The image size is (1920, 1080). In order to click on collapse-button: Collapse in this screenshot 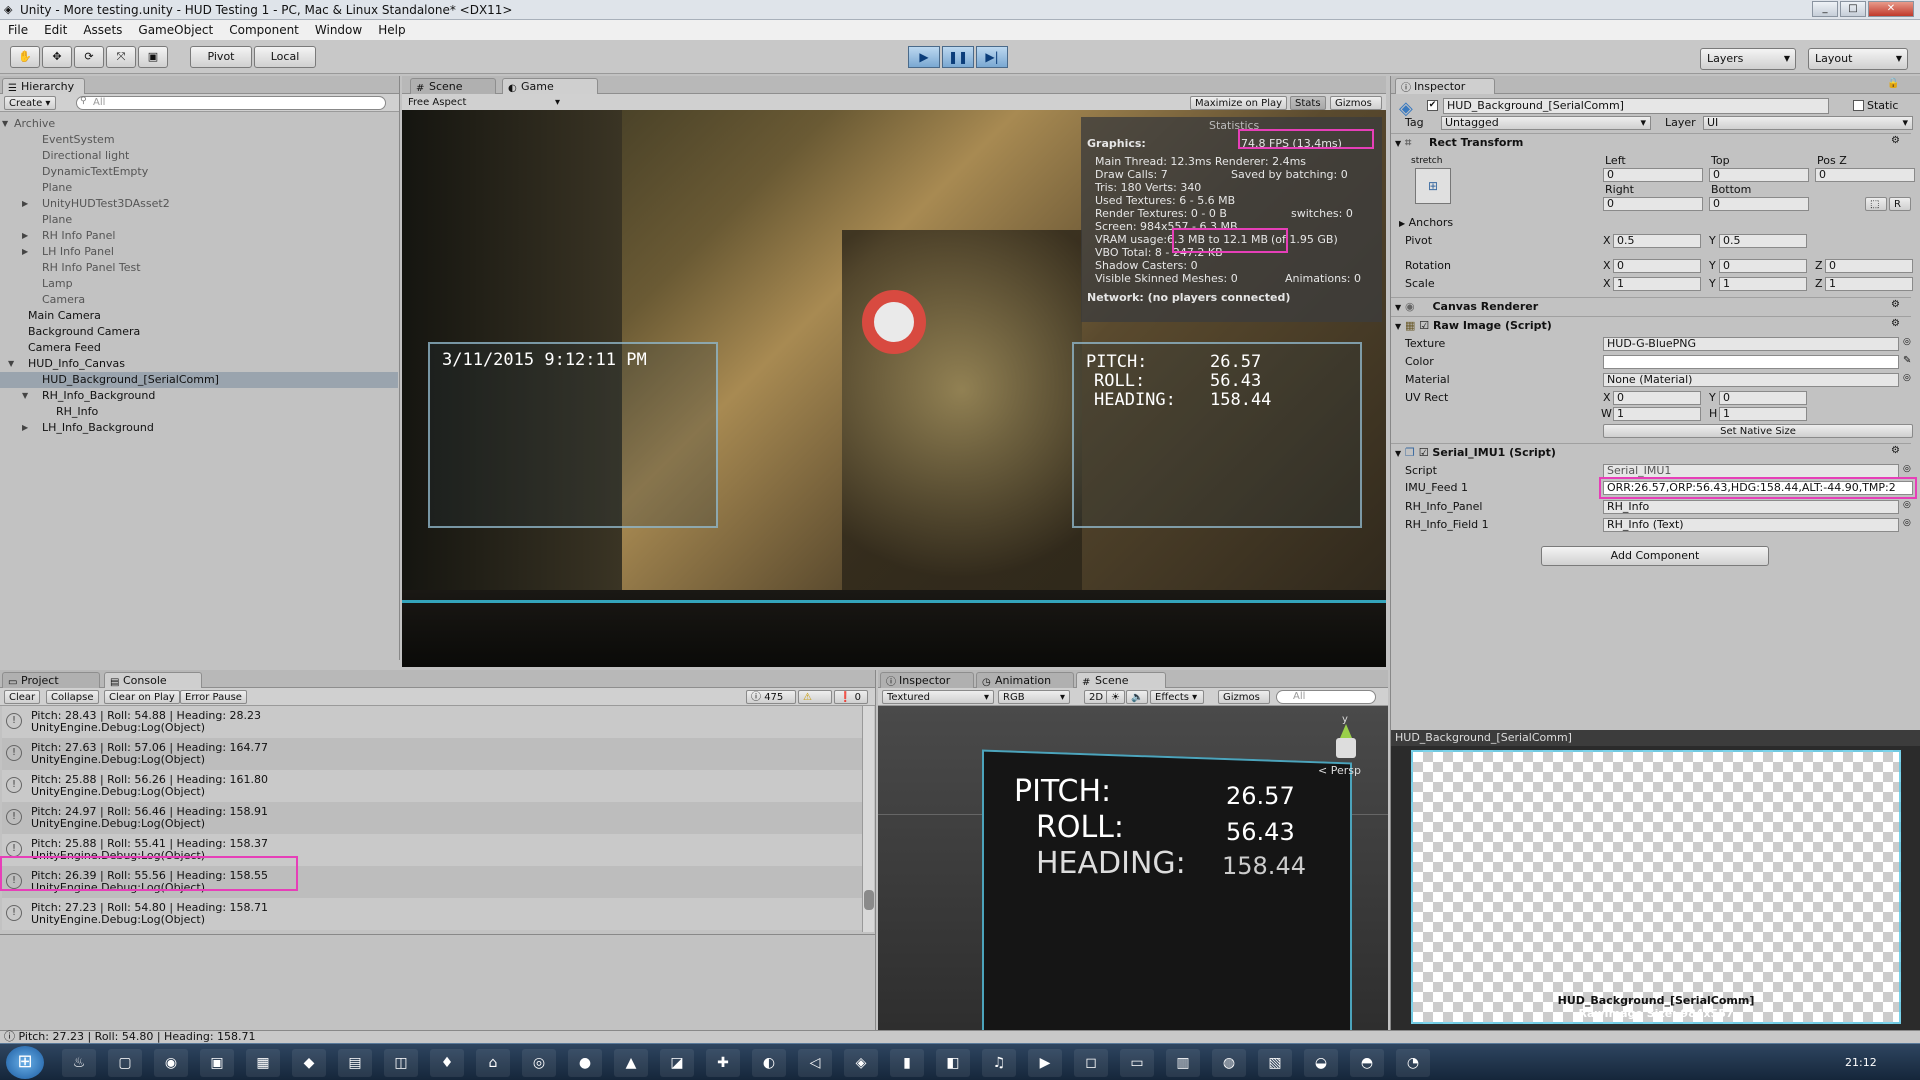, I will do `click(72, 697)`.